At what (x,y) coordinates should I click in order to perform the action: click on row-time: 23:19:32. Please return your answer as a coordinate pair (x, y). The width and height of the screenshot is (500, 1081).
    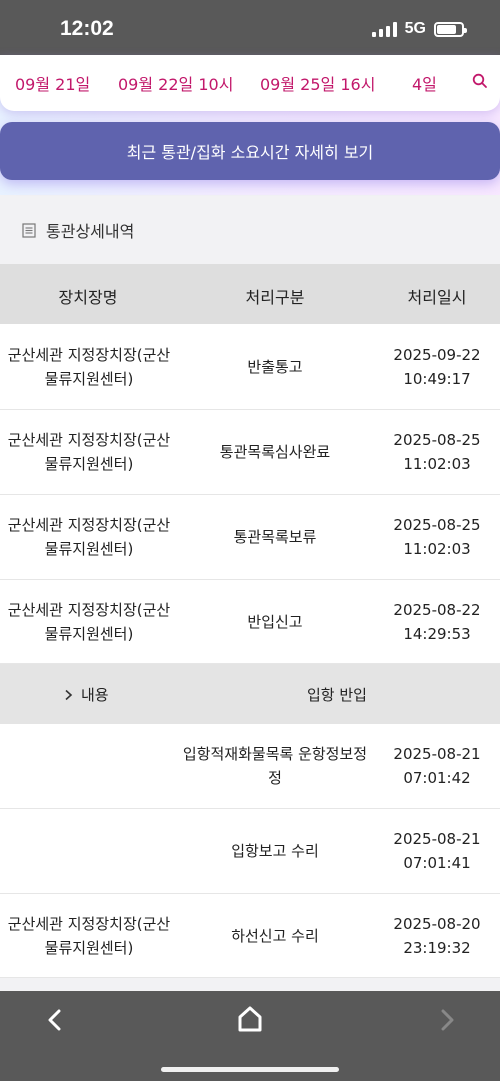
    Looking at the image, I should click on (437, 947).